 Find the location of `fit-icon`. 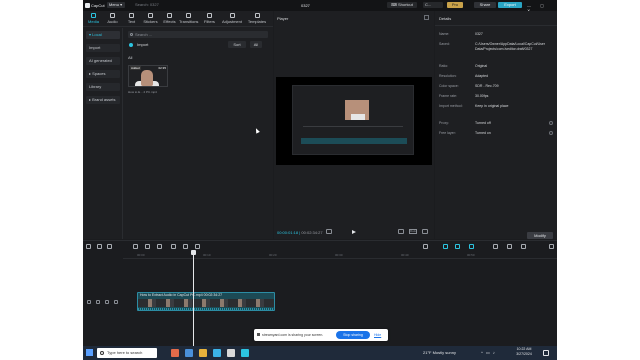

fit-icon is located at coordinates (551, 246).